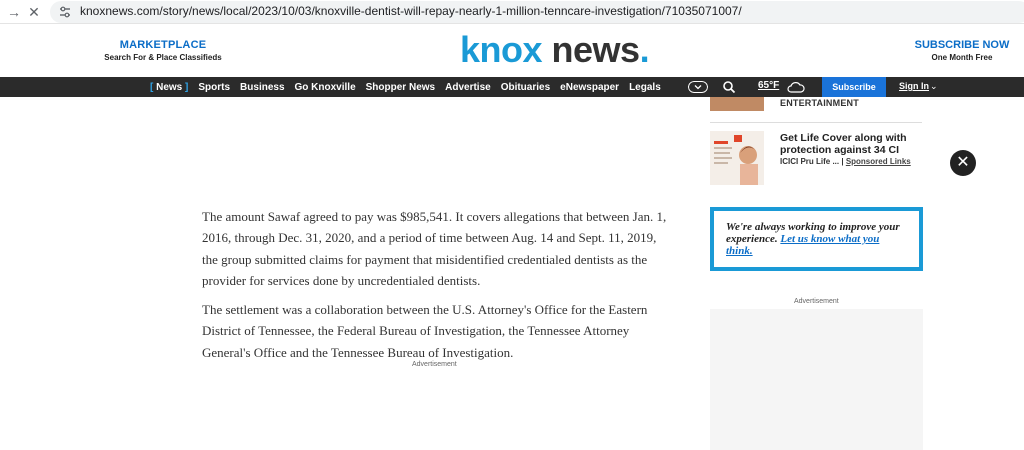  I want to click on close-icon: ✕, so click(963, 163).